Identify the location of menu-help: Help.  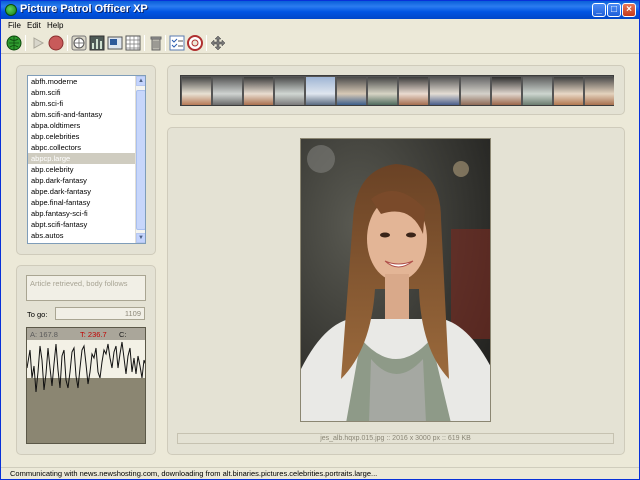
(55, 25).